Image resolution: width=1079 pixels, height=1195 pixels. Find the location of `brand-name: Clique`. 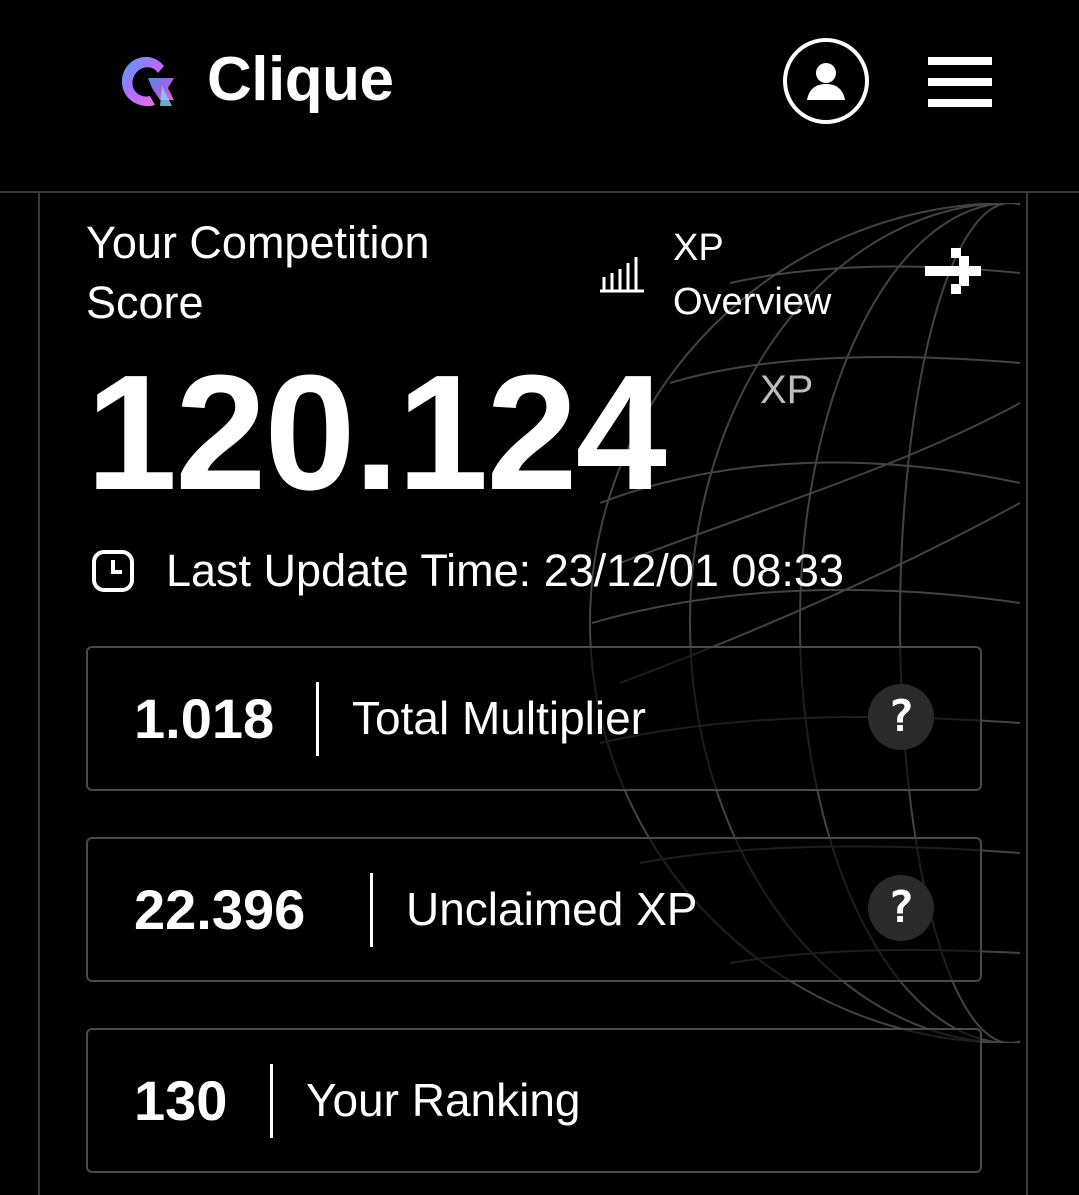

brand-name: Clique is located at coordinates (300, 79).